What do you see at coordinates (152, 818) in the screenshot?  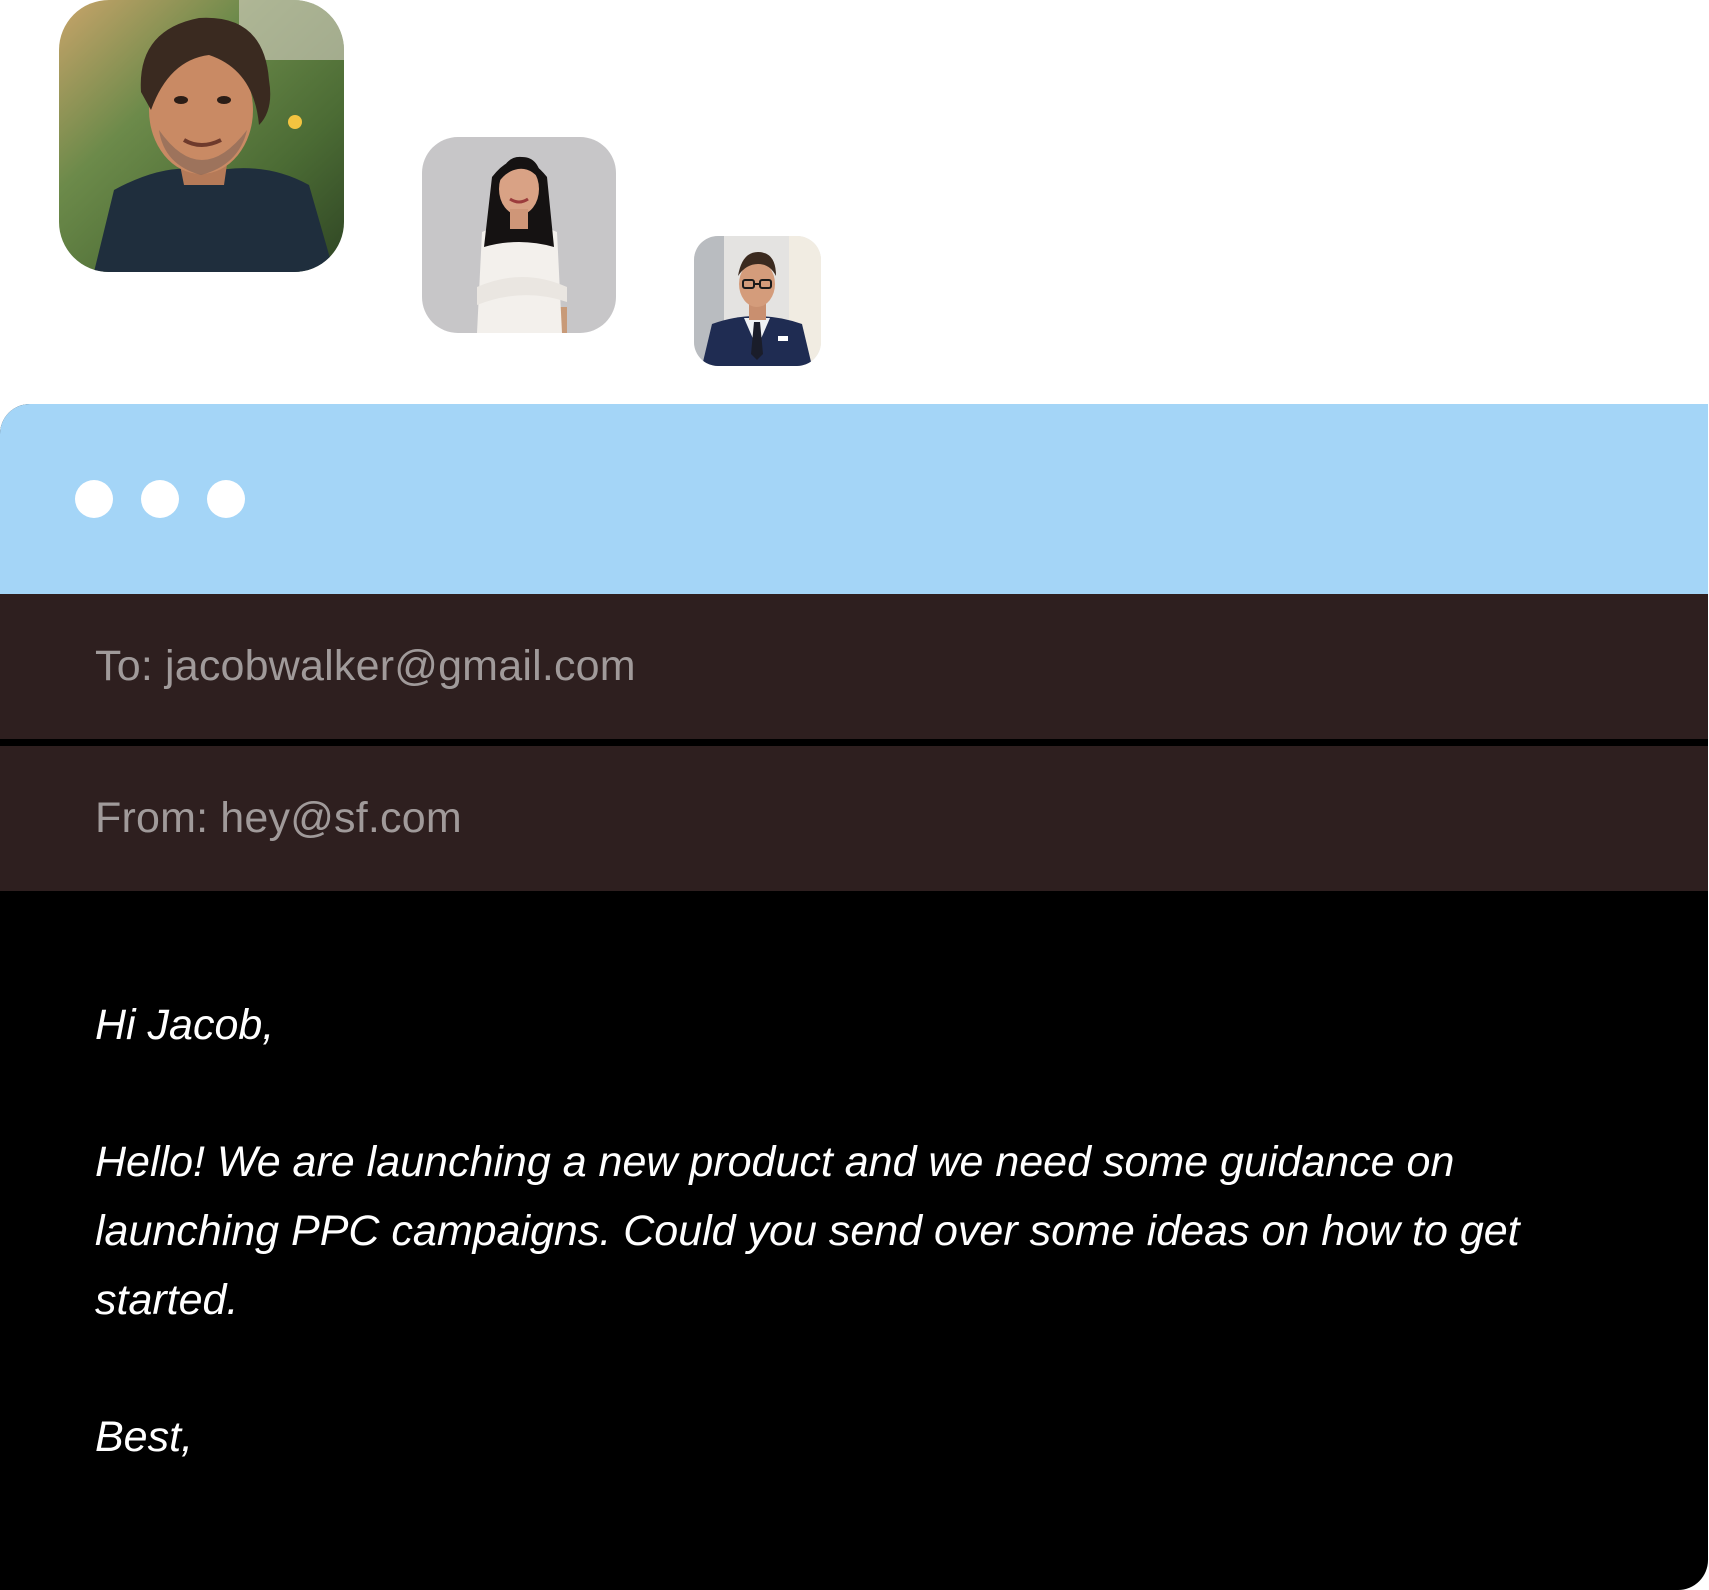 I see `from-label: From:` at bounding box center [152, 818].